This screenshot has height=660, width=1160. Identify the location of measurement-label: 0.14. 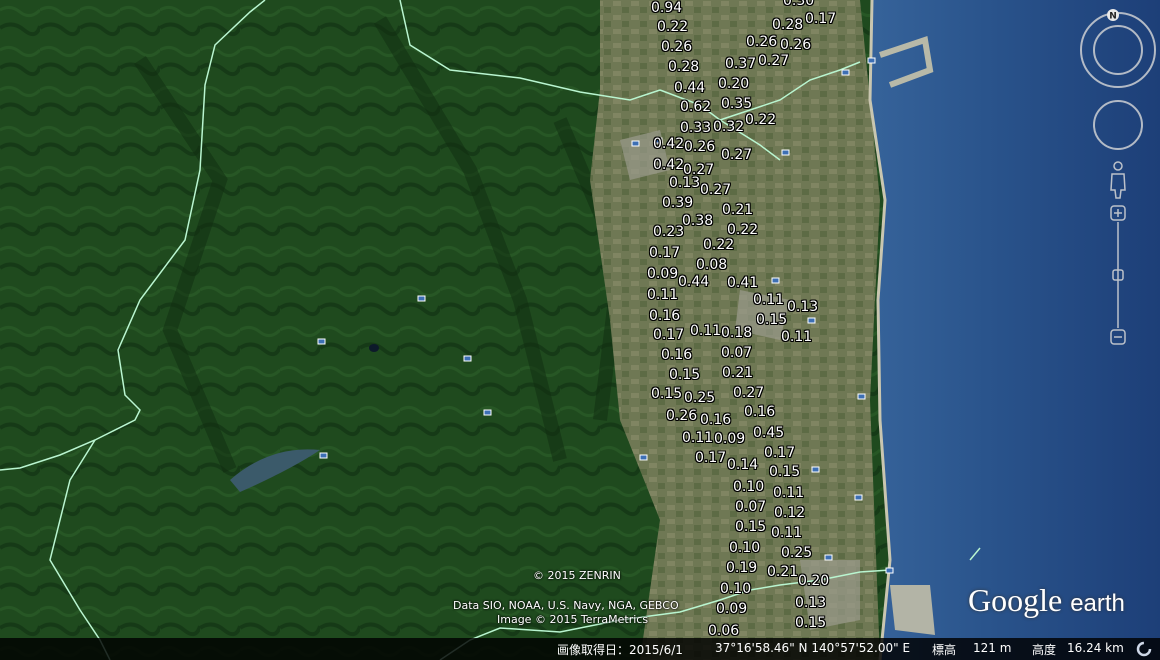
(743, 465).